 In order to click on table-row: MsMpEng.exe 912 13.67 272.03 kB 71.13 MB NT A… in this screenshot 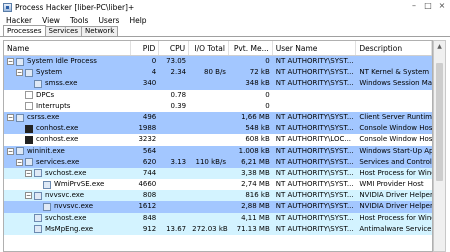, I will do `click(218, 229)`.